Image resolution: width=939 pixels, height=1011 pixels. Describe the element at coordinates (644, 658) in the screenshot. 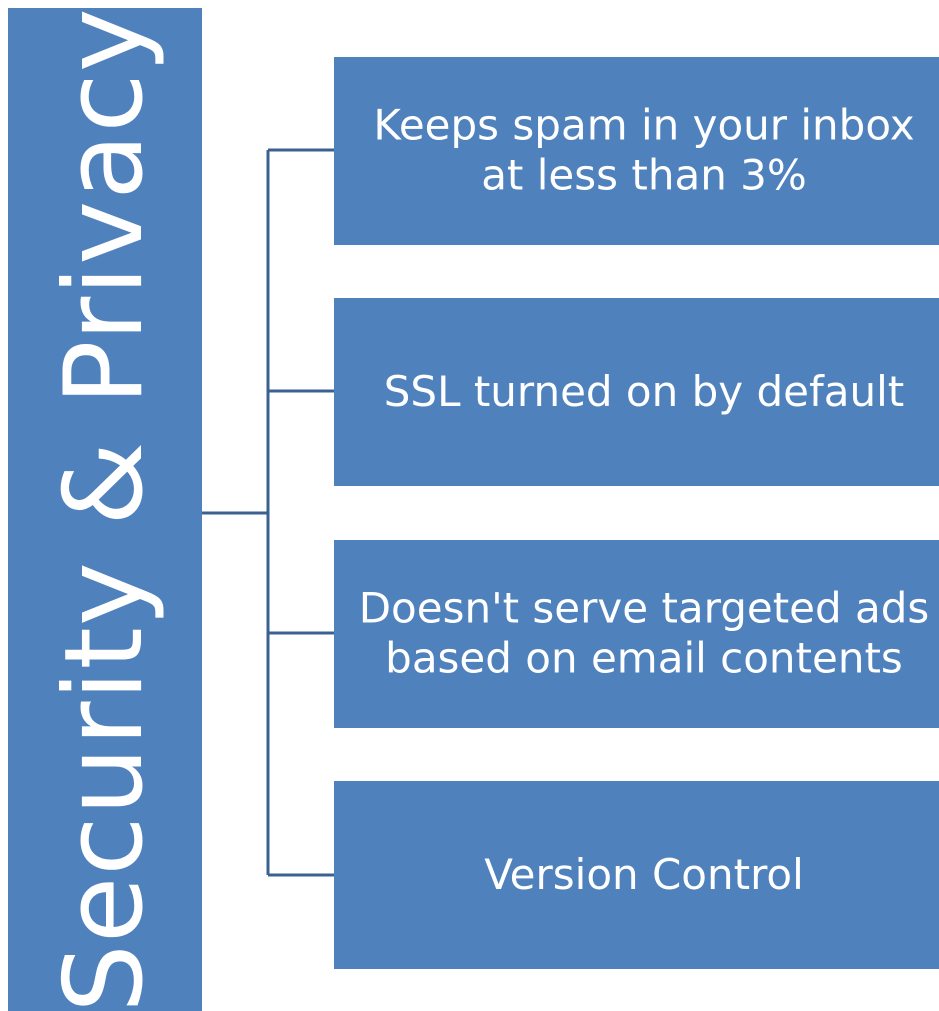

I see `child-node-line: based on email contents` at that location.